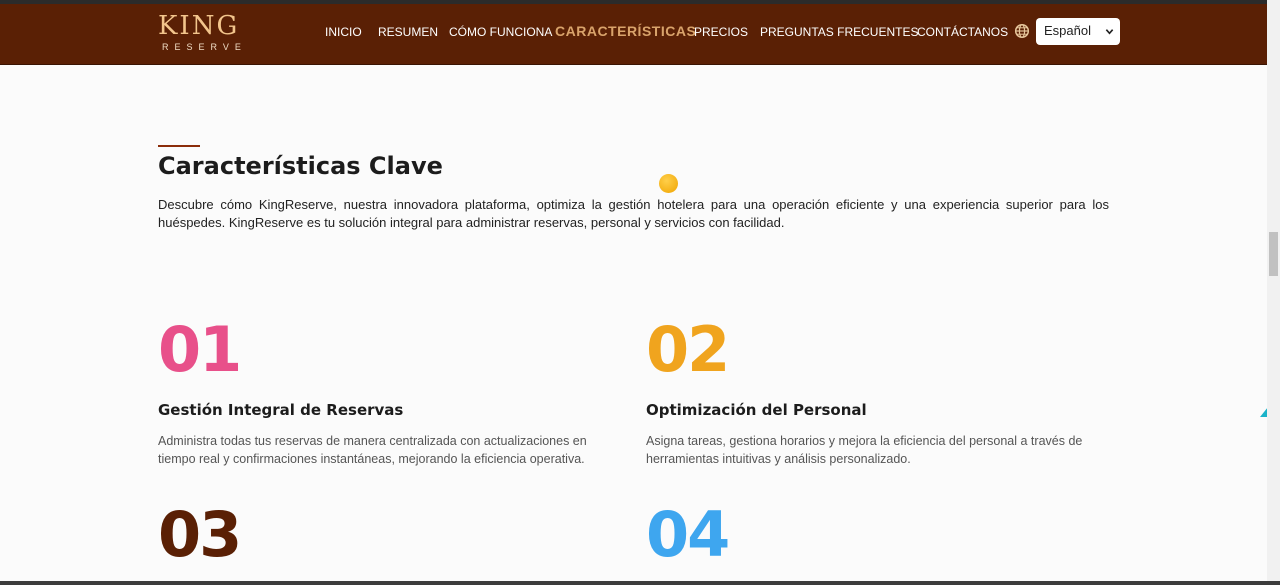 This screenshot has height=585, width=1280. I want to click on globe-icon, so click(1022, 31).